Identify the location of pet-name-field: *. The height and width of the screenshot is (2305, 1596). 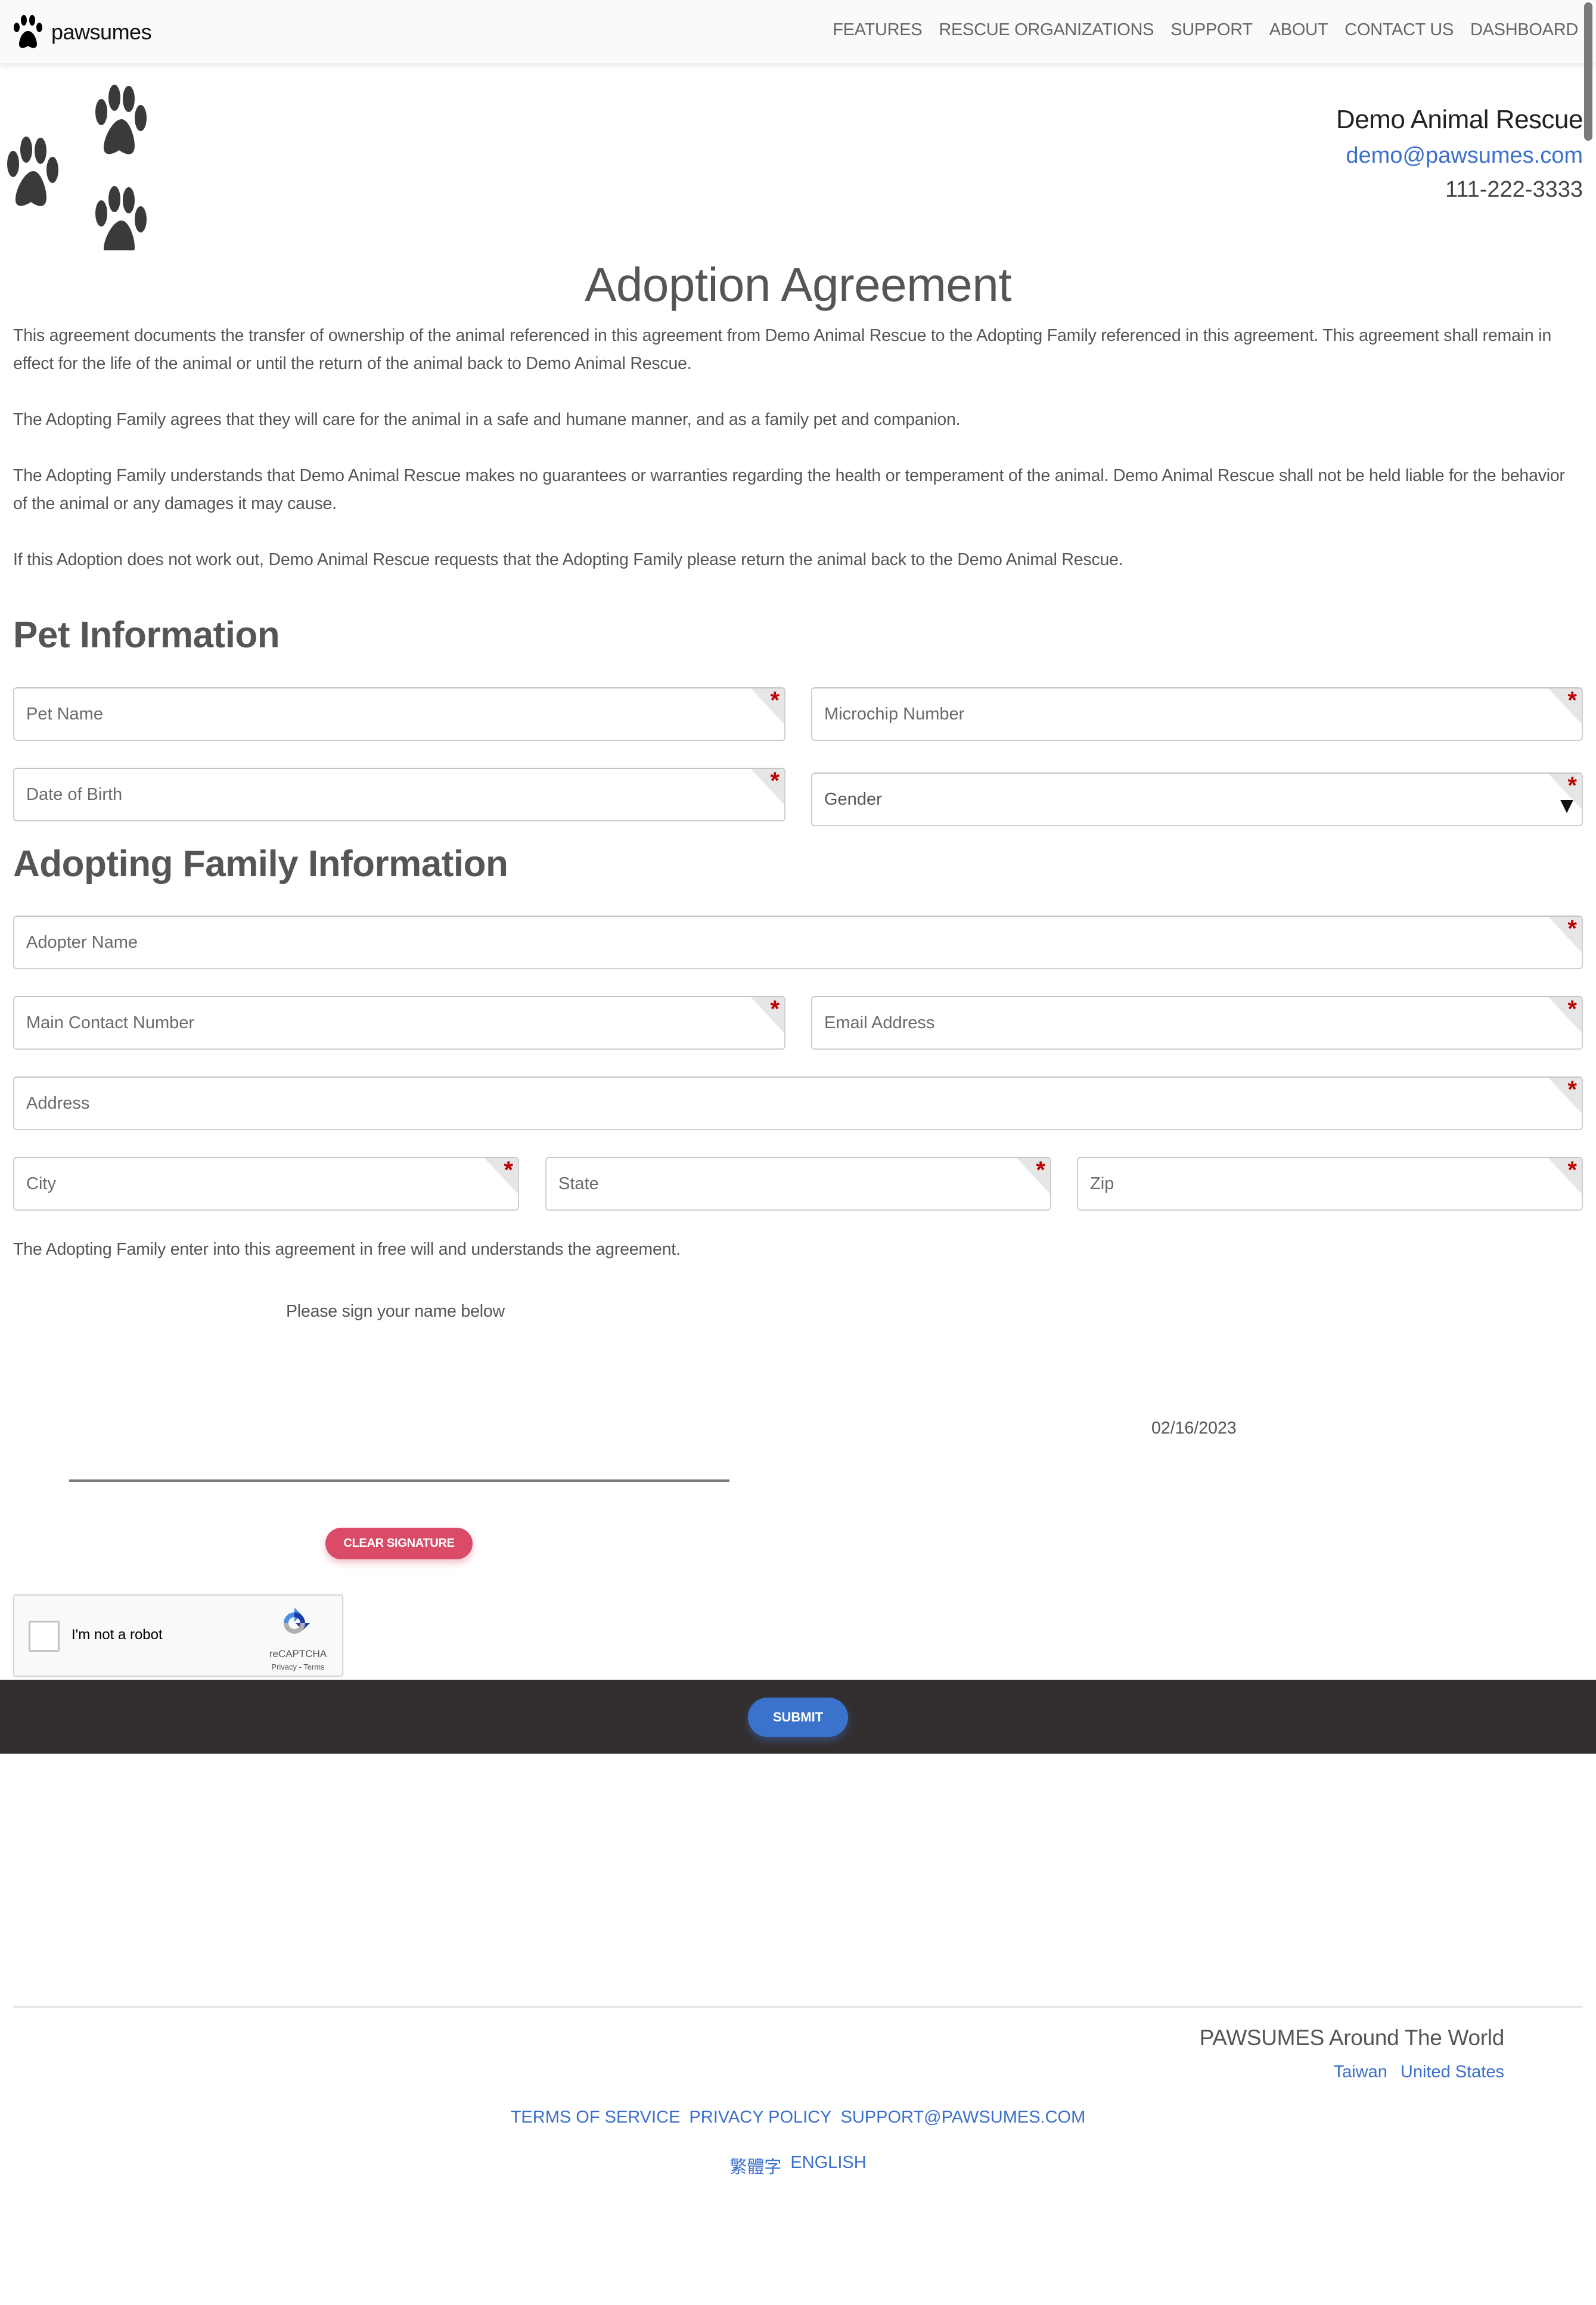
(399, 714).